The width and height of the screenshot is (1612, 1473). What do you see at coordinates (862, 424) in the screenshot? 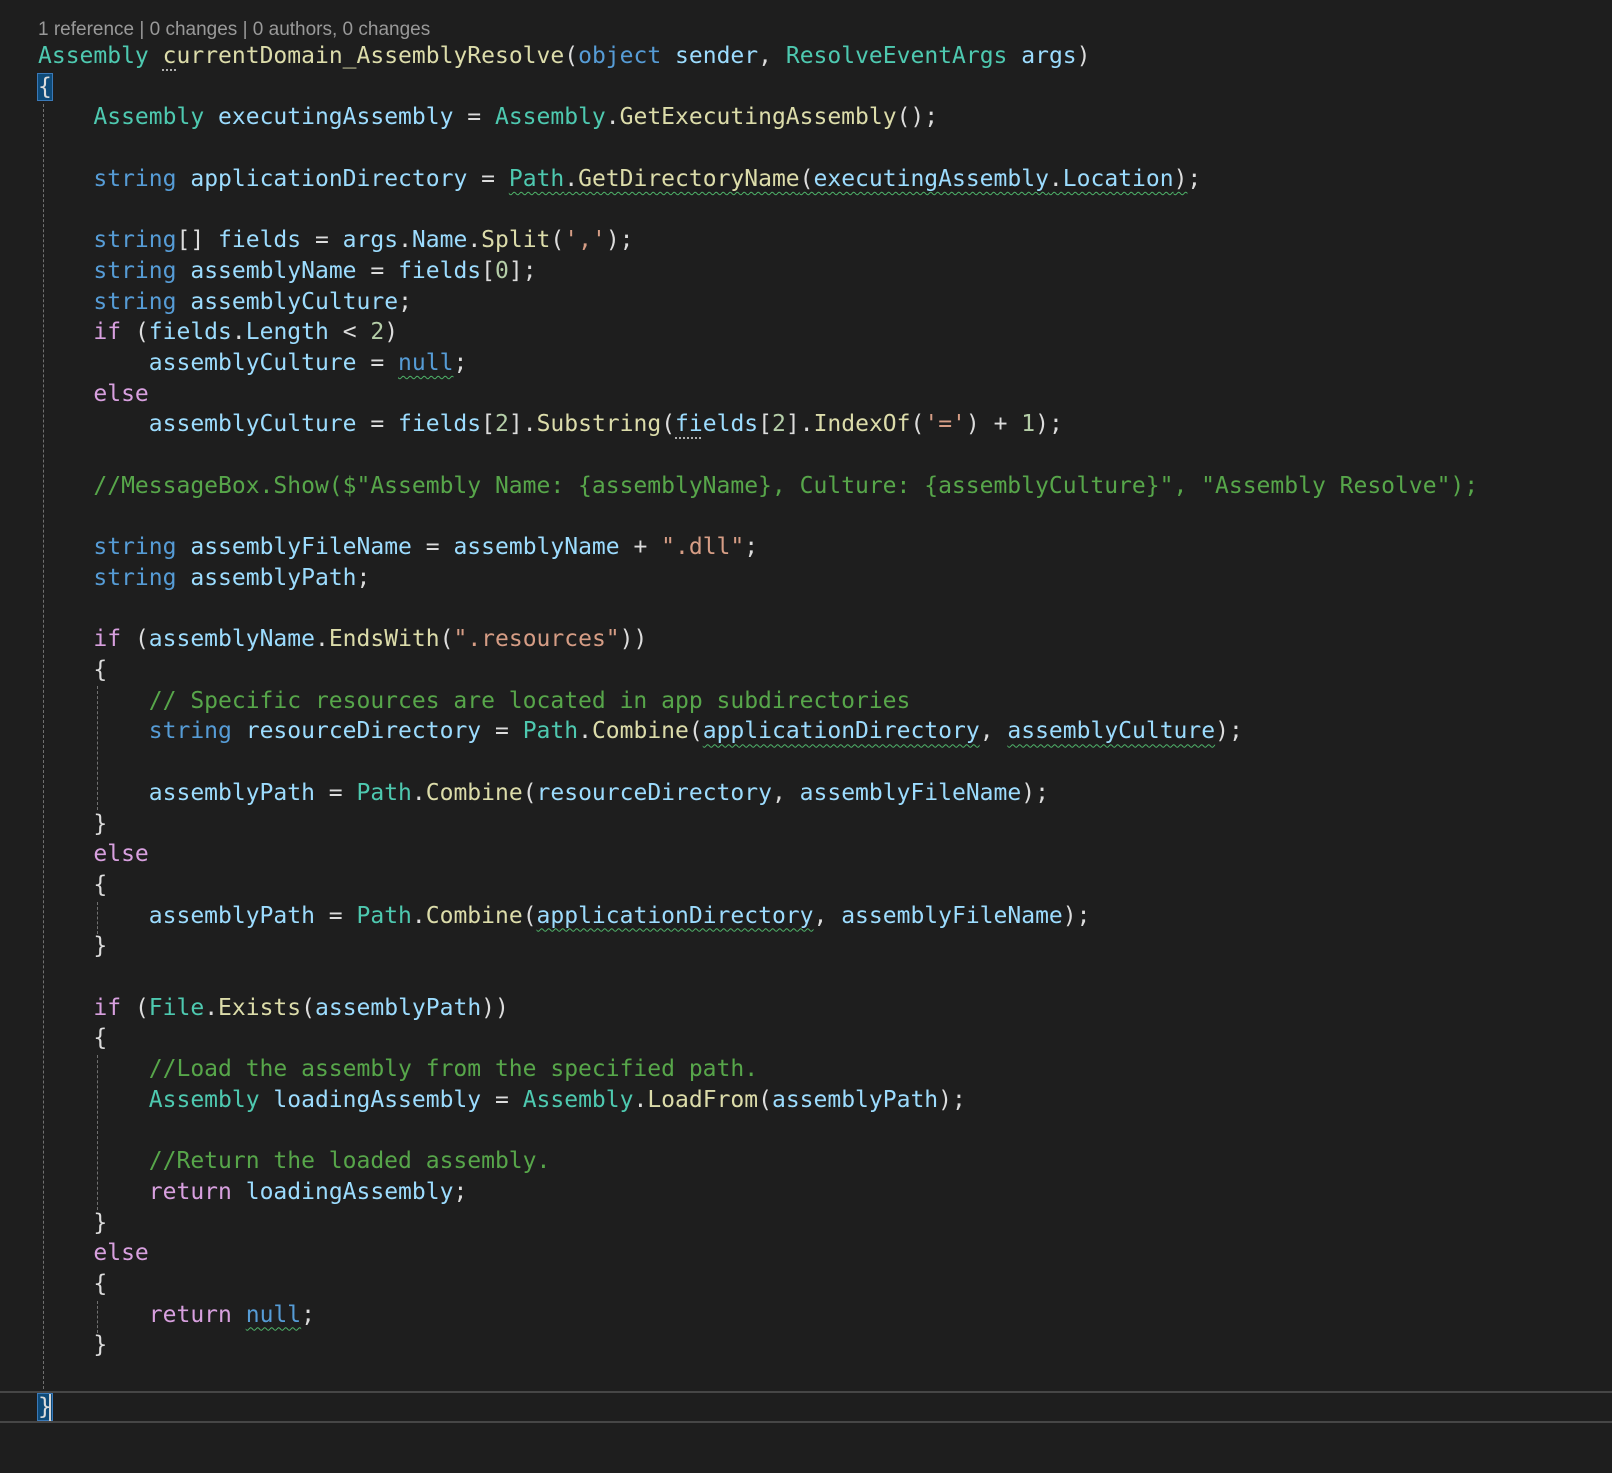
I see `method-name-token: IndexOf` at bounding box center [862, 424].